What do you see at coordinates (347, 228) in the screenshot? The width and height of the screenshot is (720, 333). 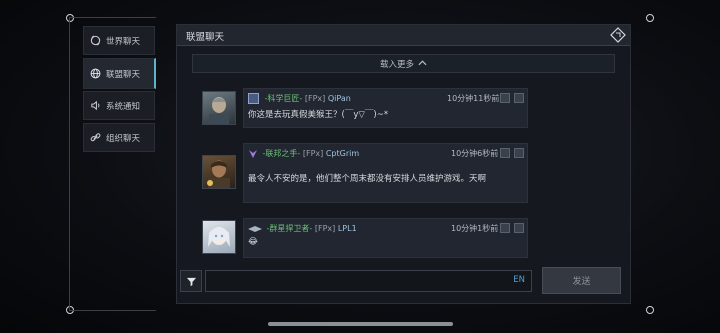 I see `sender-name: LPL1` at bounding box center [347, 228].